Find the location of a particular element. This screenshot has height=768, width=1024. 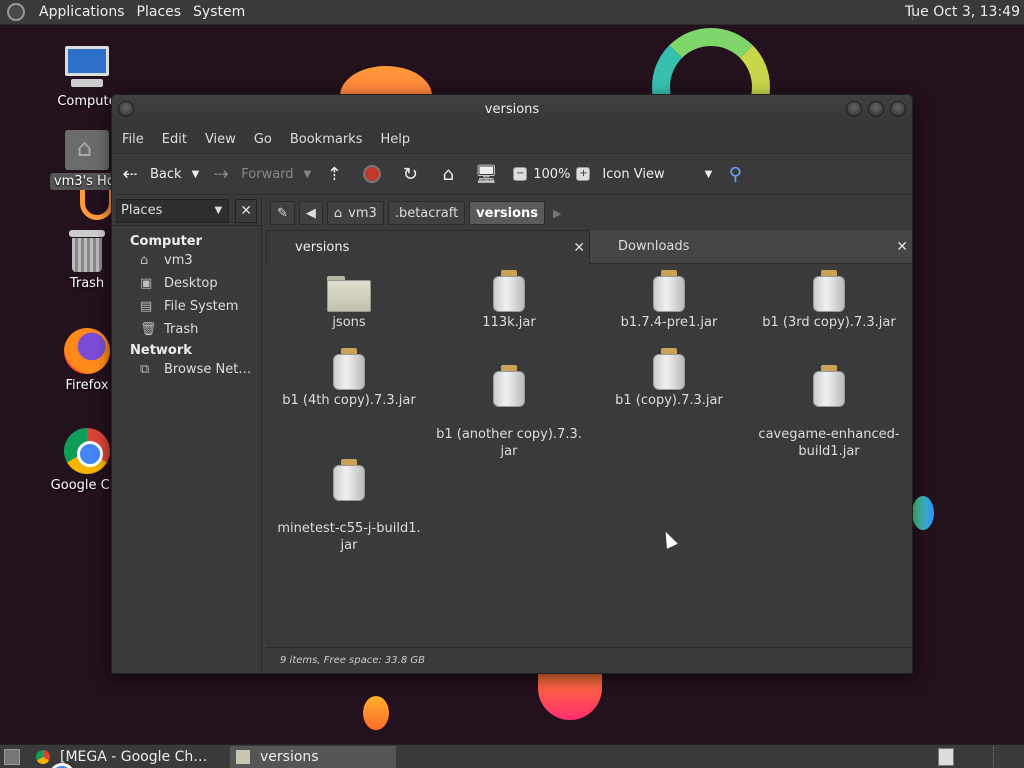

back-history-dropdown: ▼ is located at coordinates (196, 174).